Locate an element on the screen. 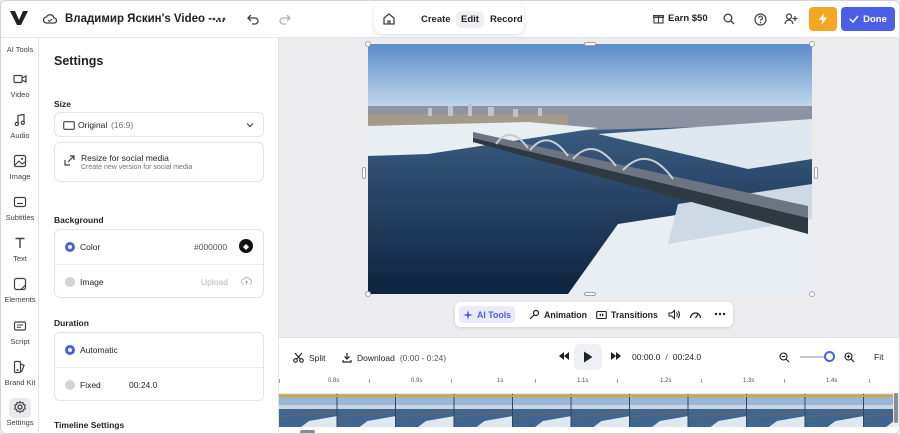 The height and width of the screenshot is (434, 900). zoom-slider-handle is located at coordinates (829, 356).